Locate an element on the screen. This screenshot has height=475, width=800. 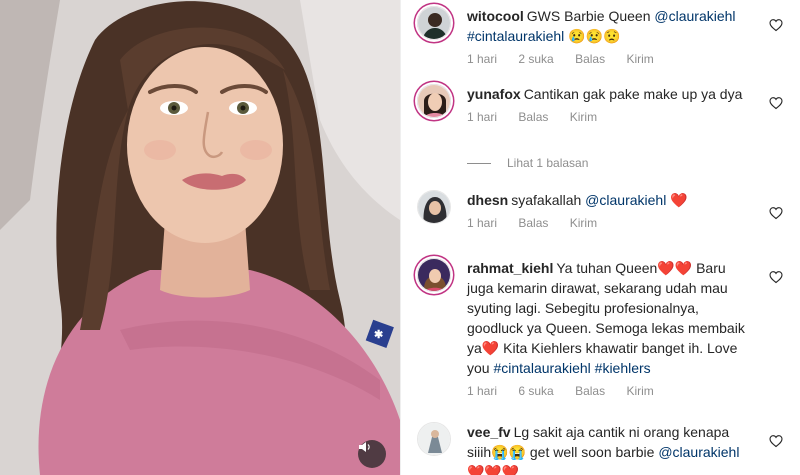
avatar-witocool is located at coordinates (434, 23).